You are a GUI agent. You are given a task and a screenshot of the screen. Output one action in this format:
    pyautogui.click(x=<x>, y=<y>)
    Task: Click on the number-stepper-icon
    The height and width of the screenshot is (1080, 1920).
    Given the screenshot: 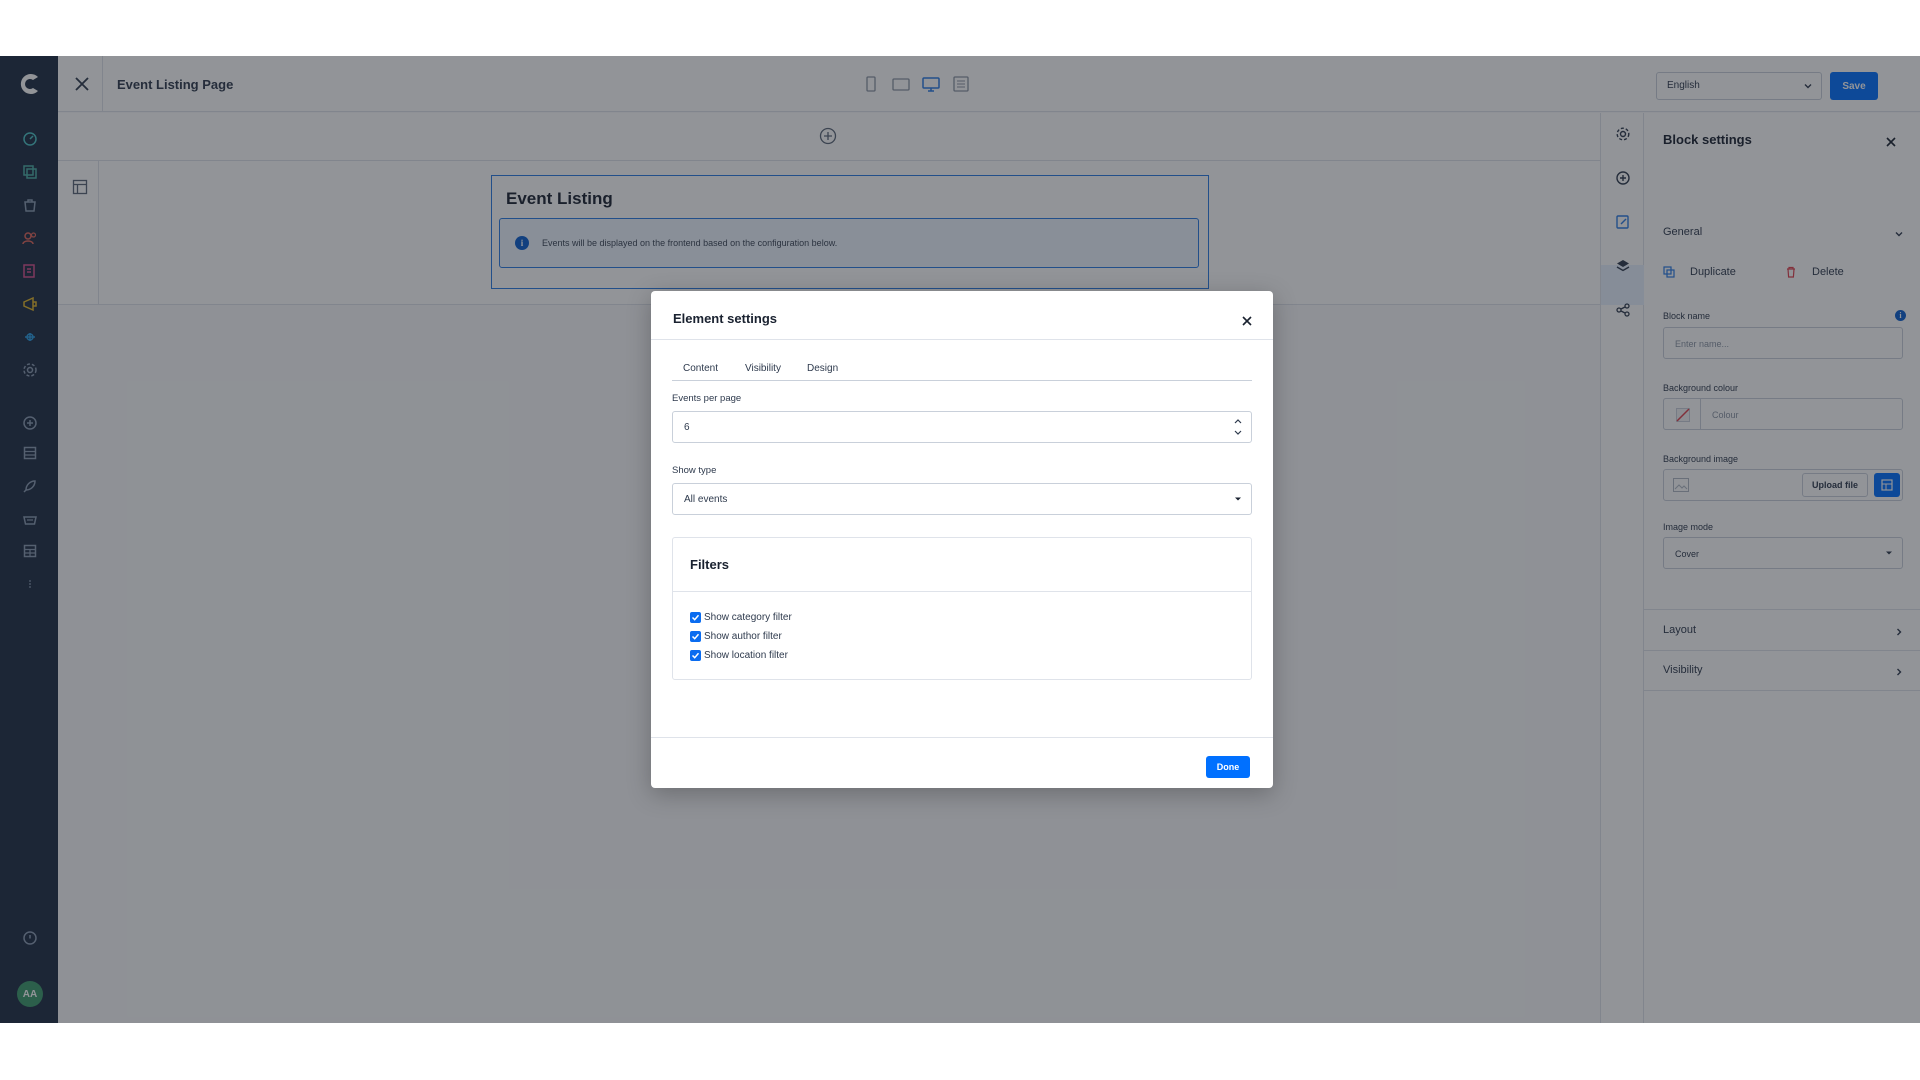 What is the action you would take?
    pyautogui.click(x=1238, y=427)
    